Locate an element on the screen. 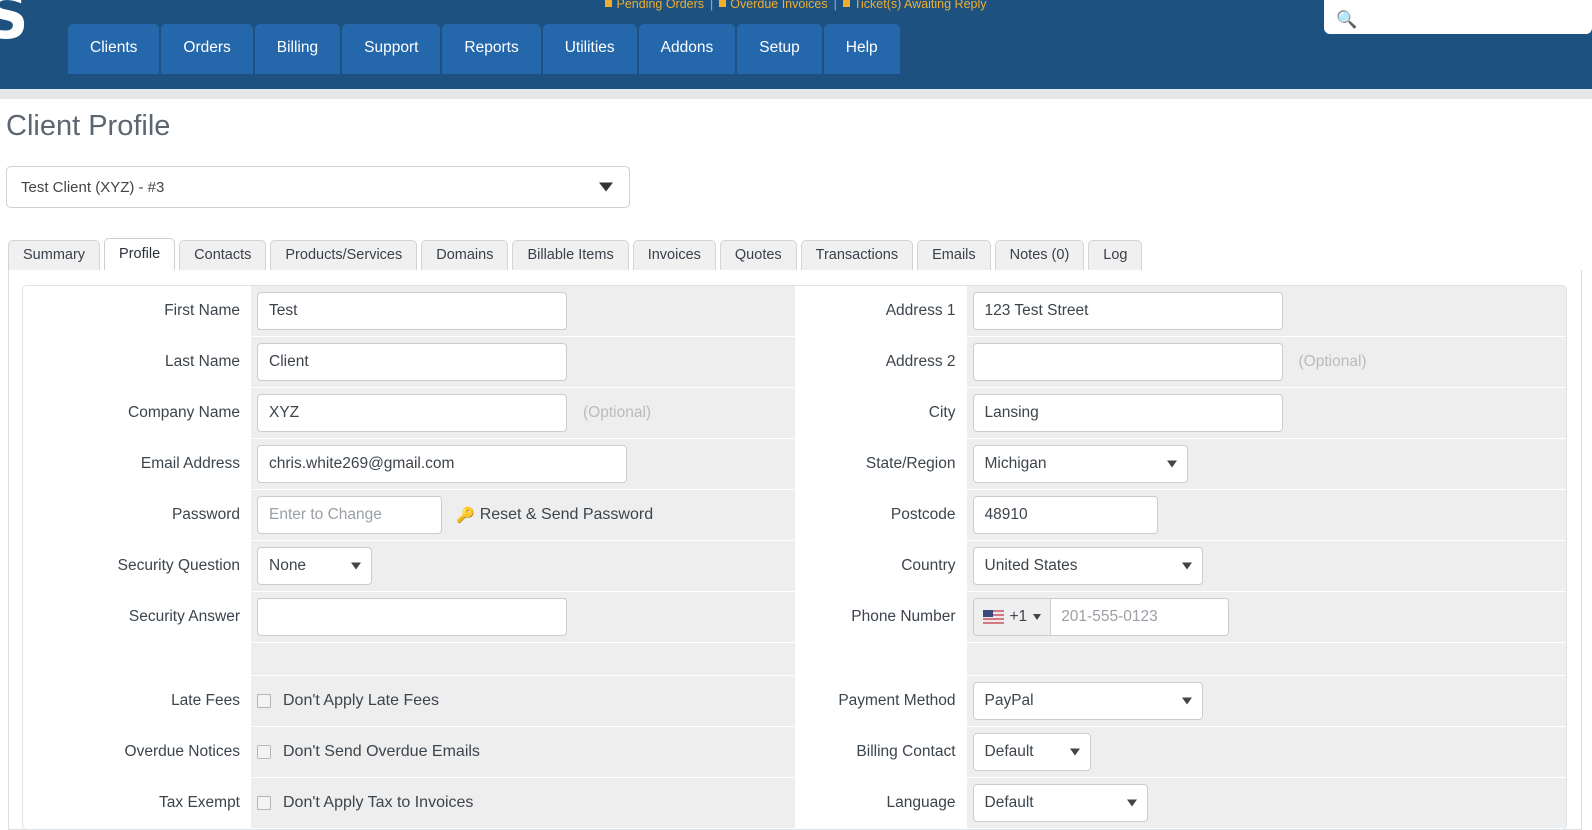  state-region-value: Michigan is located at coordinates (1015, 463).